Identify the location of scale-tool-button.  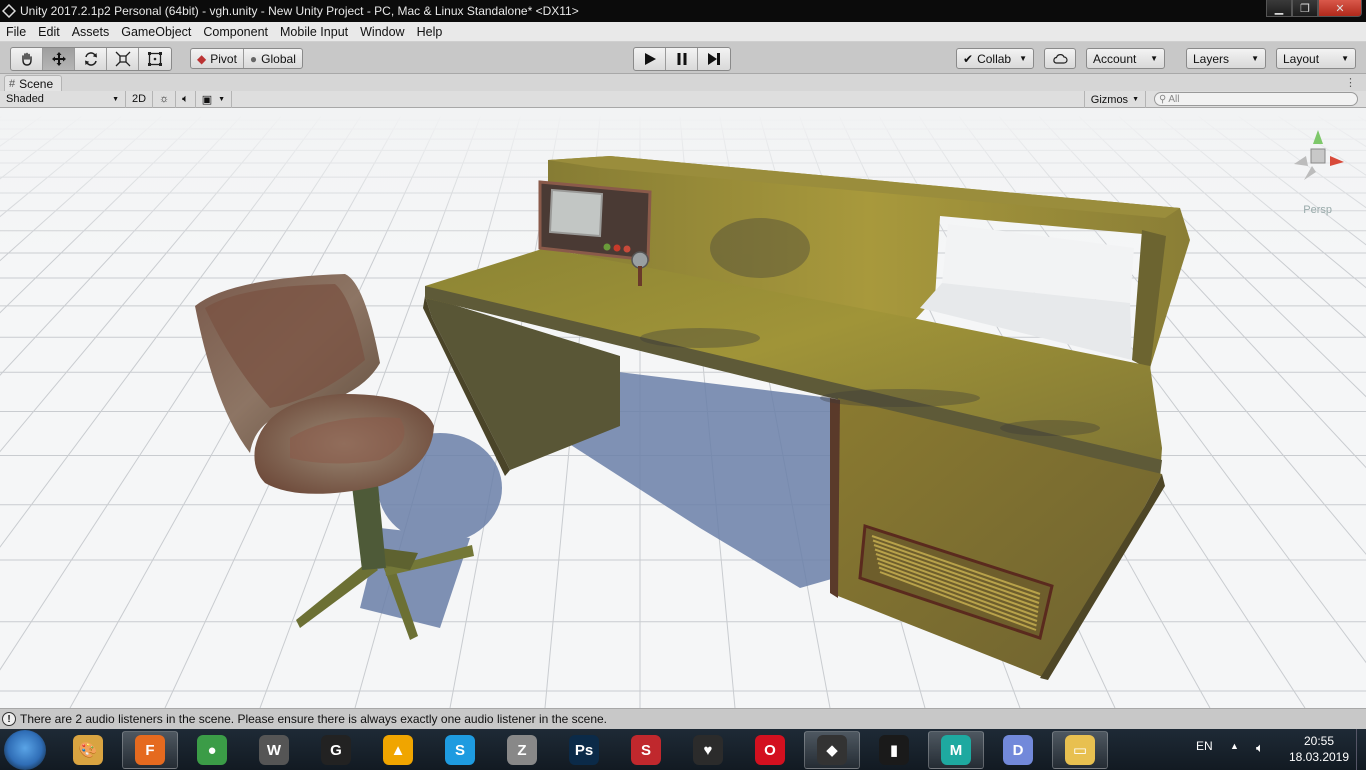
(123, 59).